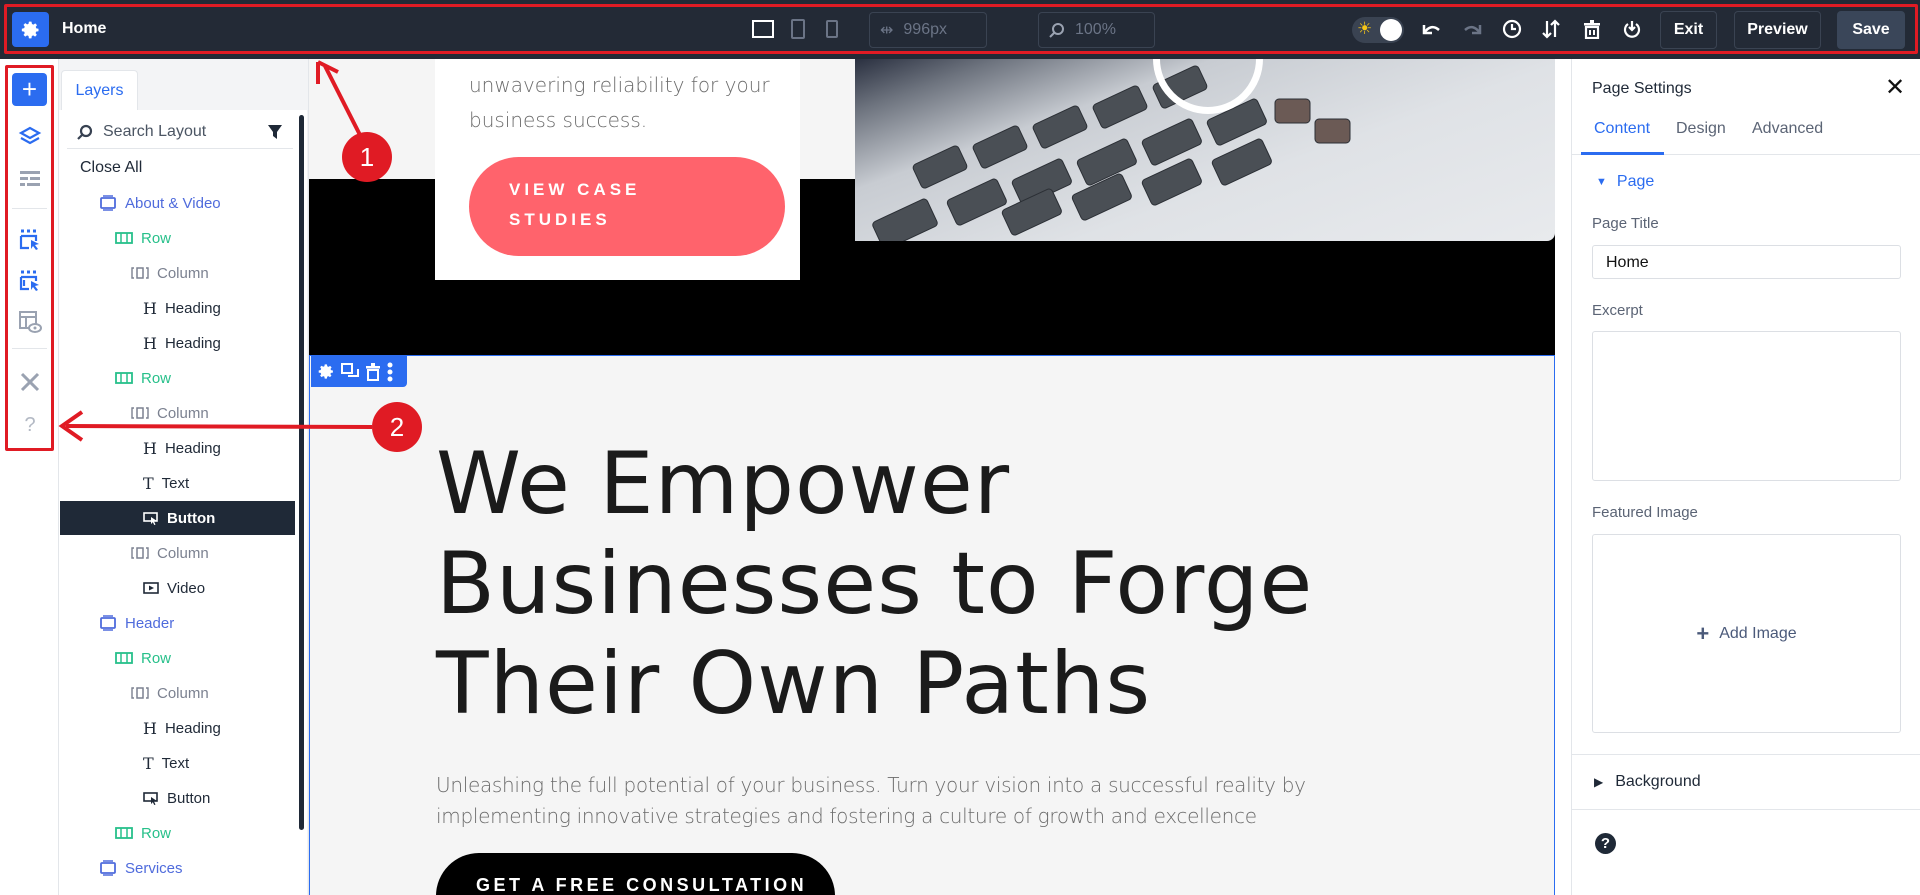 The image size is (1920, 895). What do you see at coordinates (154, 868) in the screenshot?
I see `layer-label: Services` at bounding box center [154, 868].